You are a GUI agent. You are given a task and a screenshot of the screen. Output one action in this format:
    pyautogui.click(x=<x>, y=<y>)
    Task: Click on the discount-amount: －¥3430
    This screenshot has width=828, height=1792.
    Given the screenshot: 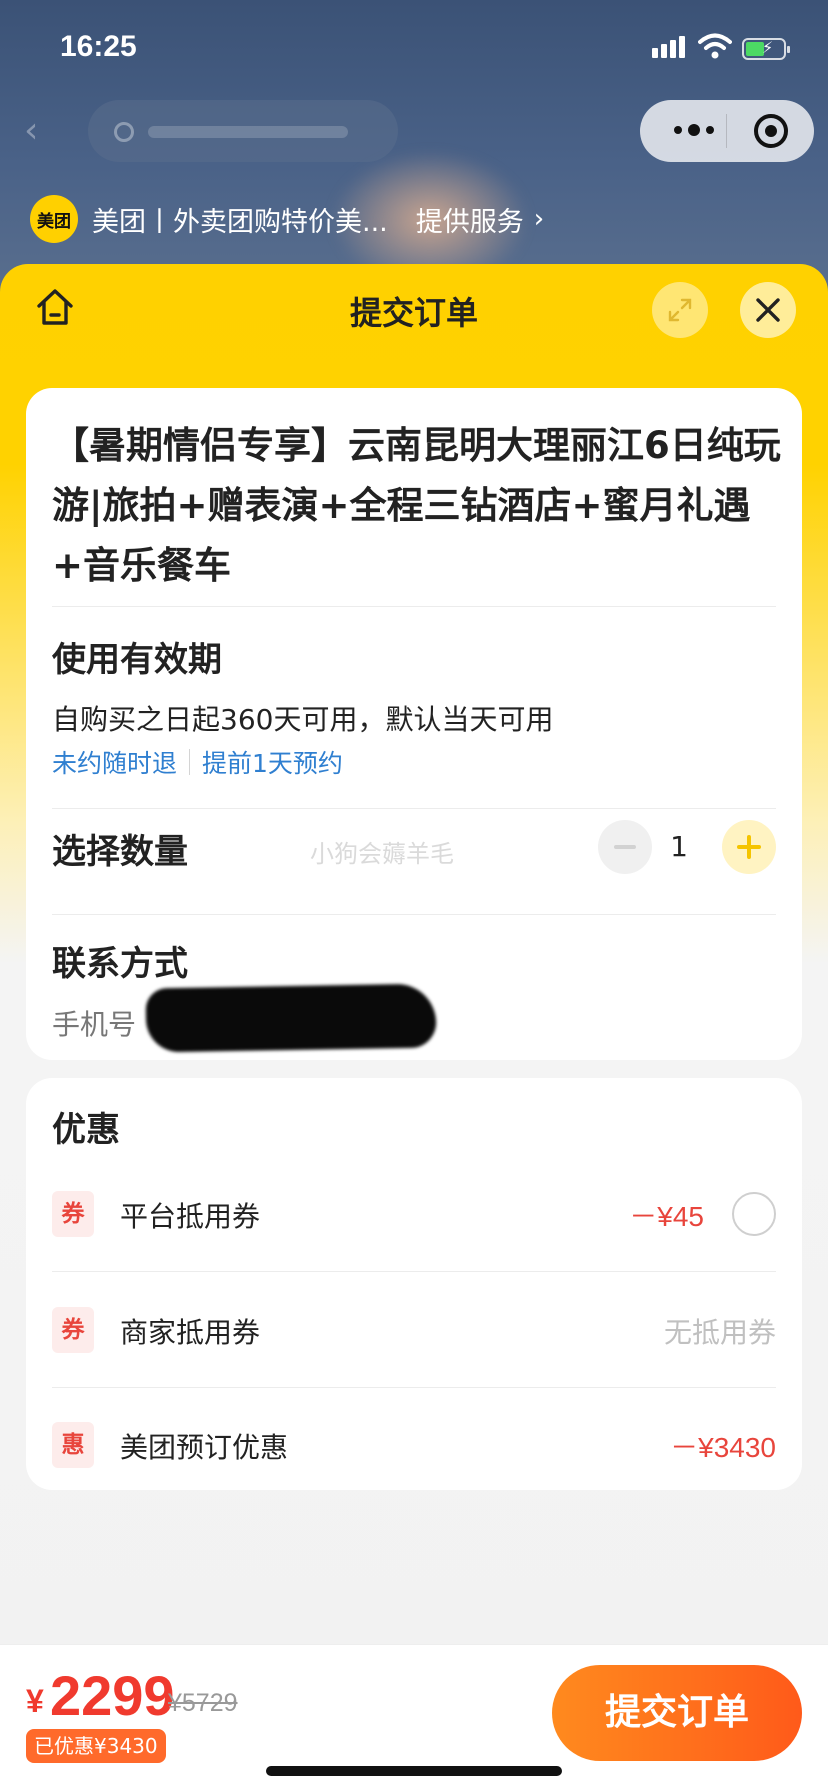 What is the action you would take?
    pyautogui.click(x=723, y=1447)
    